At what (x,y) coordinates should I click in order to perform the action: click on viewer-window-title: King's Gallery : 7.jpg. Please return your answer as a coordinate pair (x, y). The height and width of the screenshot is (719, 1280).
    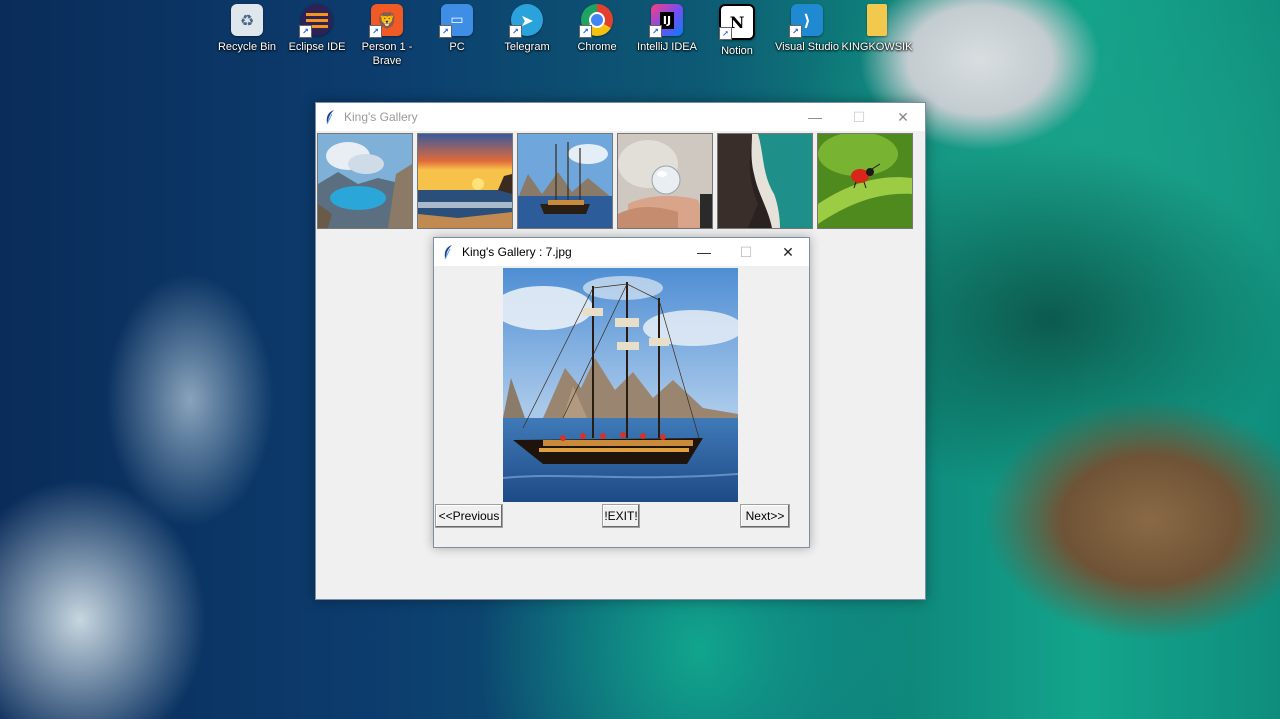
    Looking at the image, I should click on (517, 252).